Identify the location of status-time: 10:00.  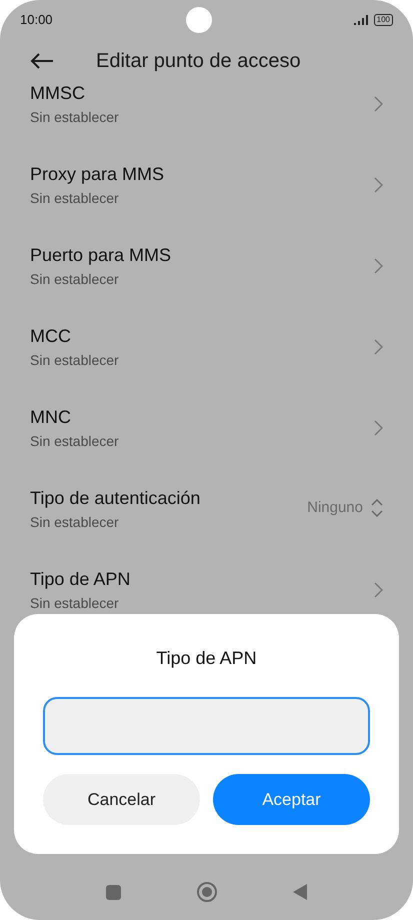
(36, 20).